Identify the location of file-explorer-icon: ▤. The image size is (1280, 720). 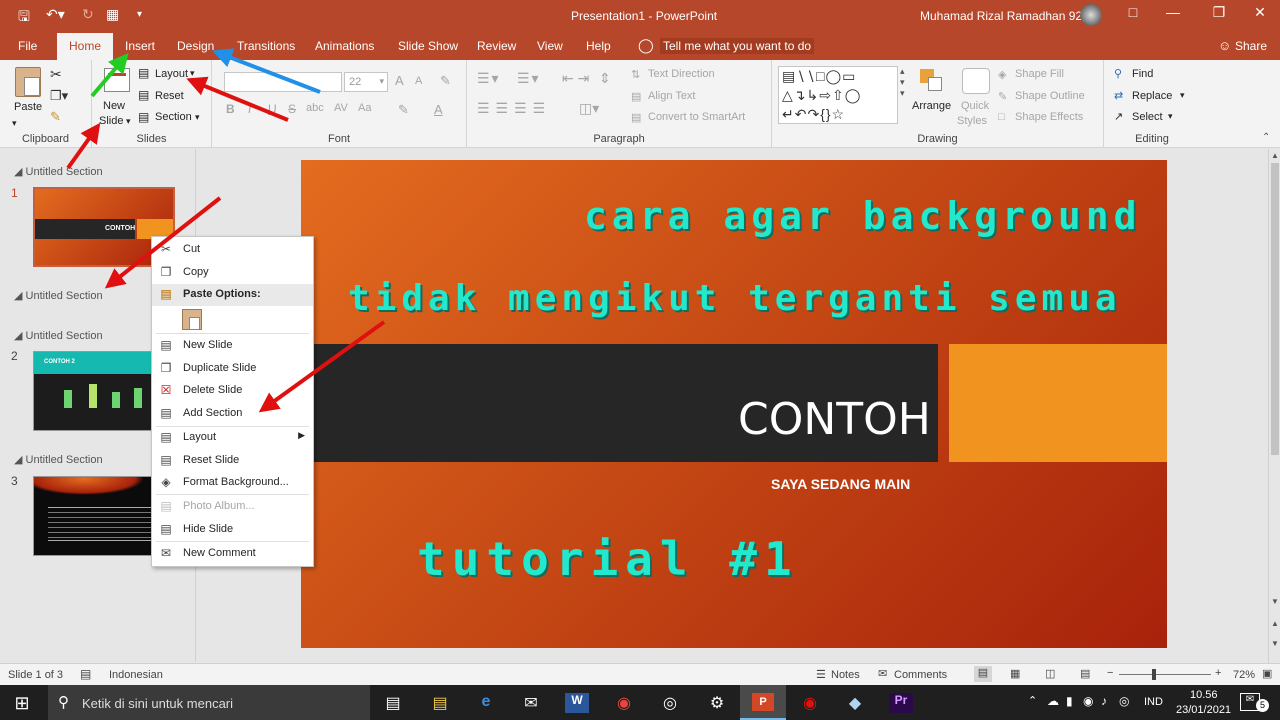
(440, 703).